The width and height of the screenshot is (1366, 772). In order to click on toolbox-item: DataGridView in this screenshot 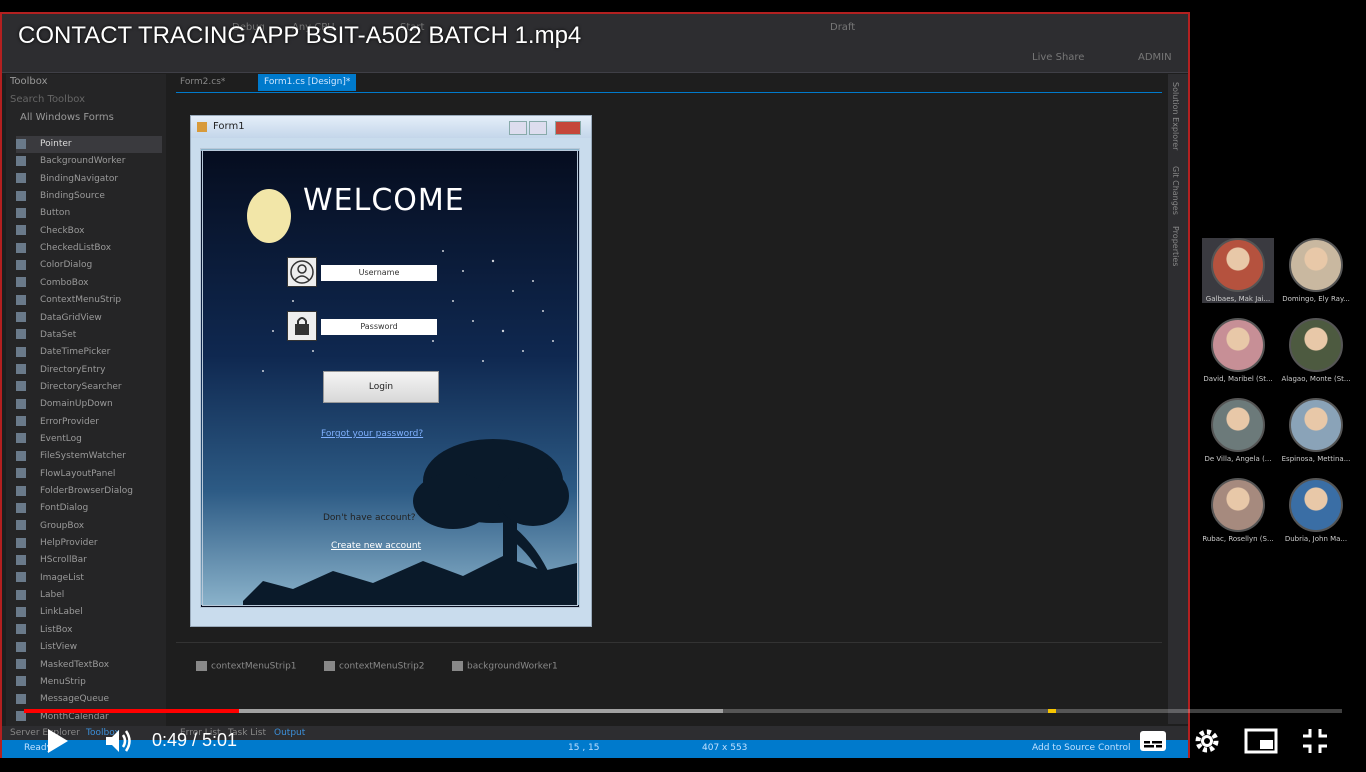, I will do `click(89, 318)`.